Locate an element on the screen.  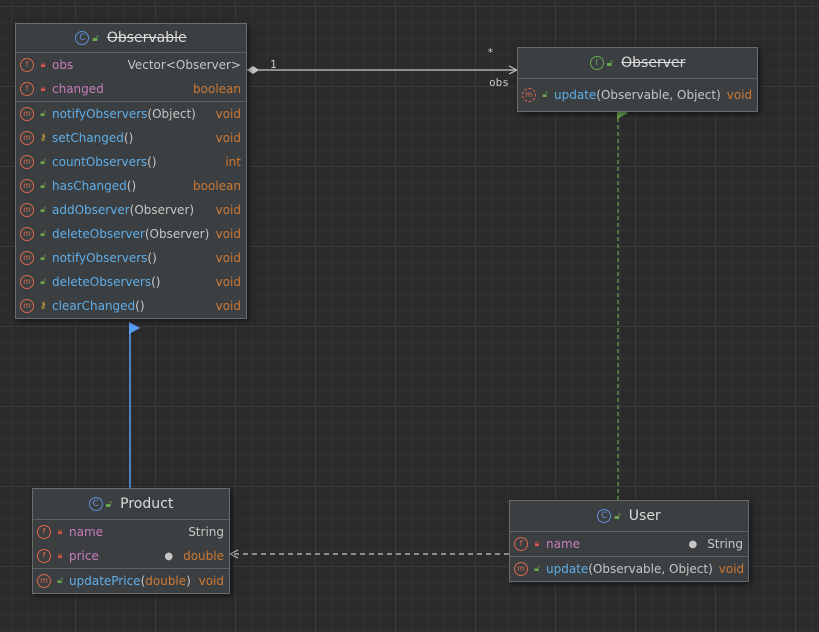
method-name: hasChanged is located at coordinates (89, 186).